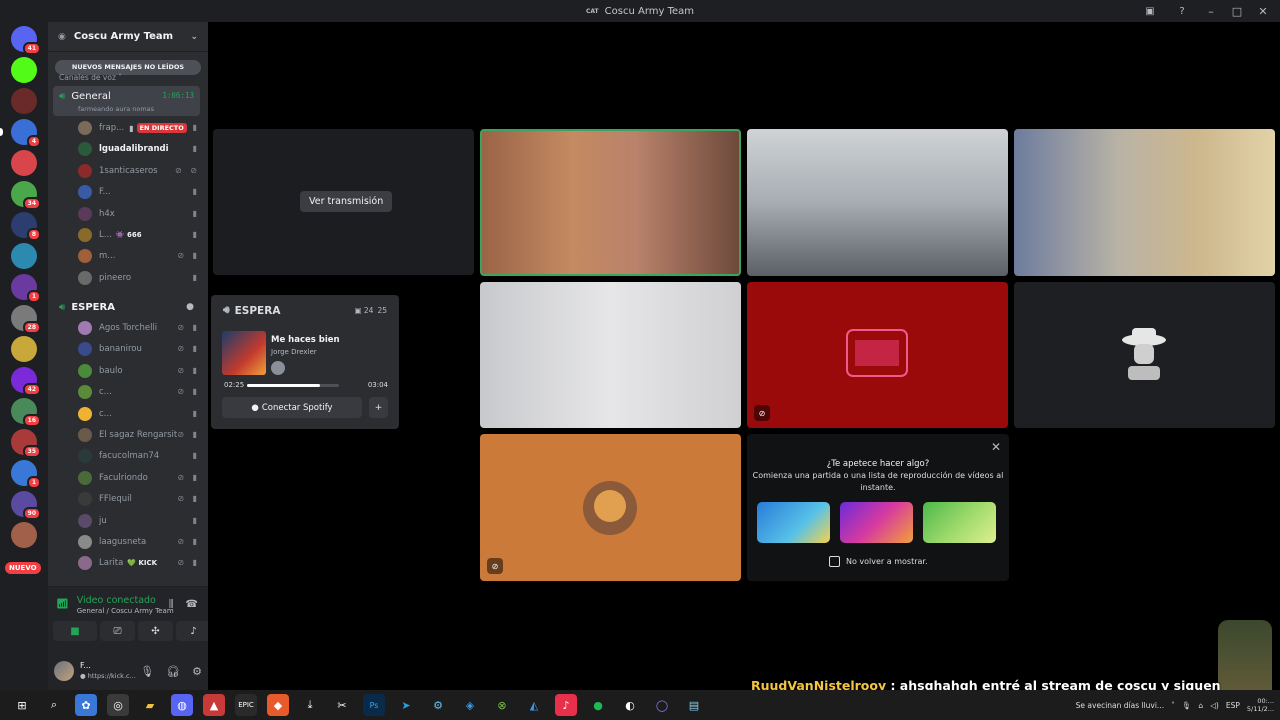  What do you see at coordinates (26, 319) in the screenshot?
I see `server-icon-server-10: 28` at bounding box center [26, 319].